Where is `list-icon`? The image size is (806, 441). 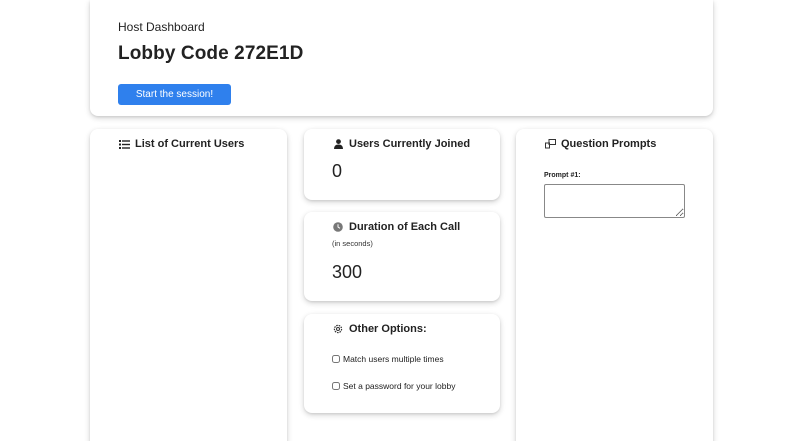
list-icon is located at coordinates (124, 144).